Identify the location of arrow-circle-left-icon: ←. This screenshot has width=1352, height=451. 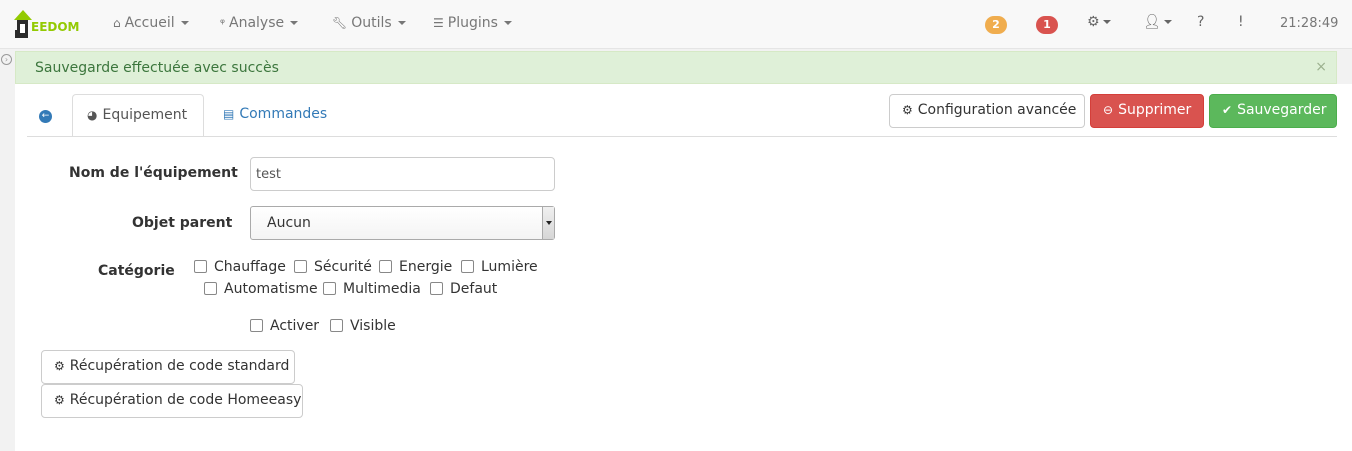
(45, 116).